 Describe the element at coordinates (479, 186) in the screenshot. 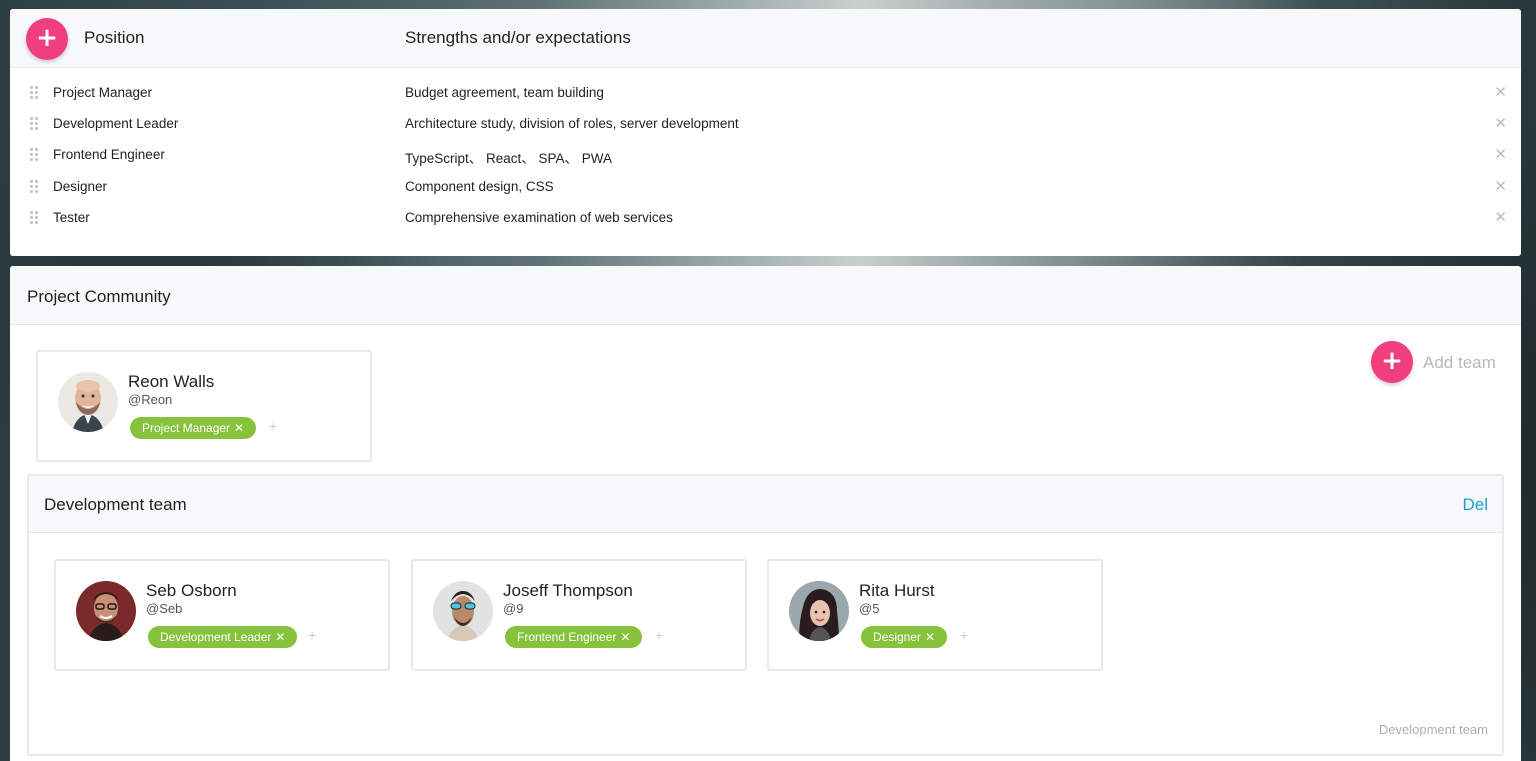

I see `position-description: Component design, CSS` at that location.